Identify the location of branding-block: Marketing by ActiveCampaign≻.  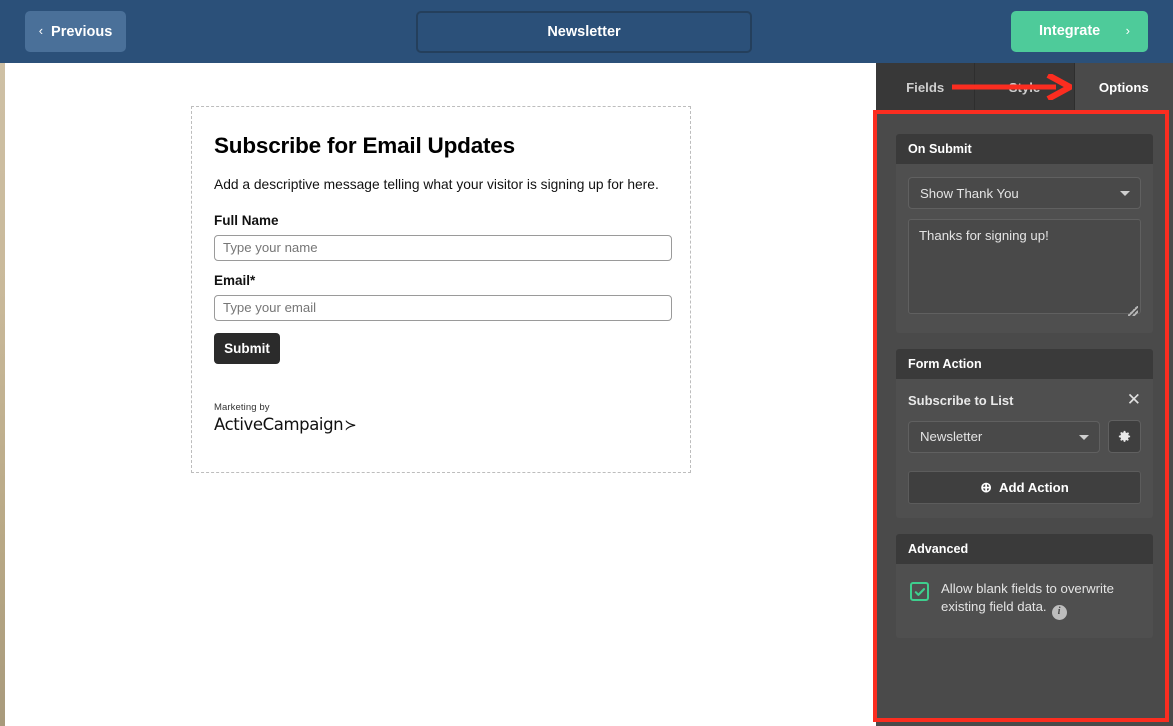
(441, 418).